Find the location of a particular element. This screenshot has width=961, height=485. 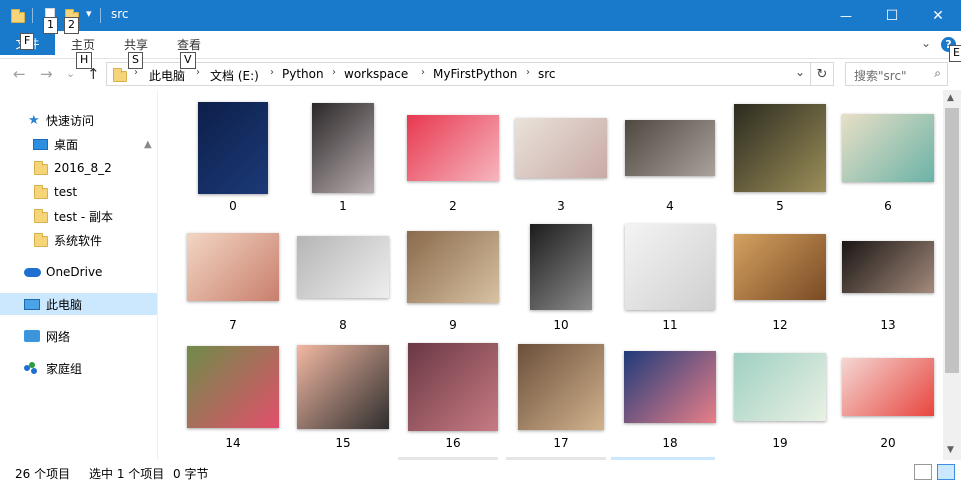

file-item: 14 is located at coordinates (233, 272).